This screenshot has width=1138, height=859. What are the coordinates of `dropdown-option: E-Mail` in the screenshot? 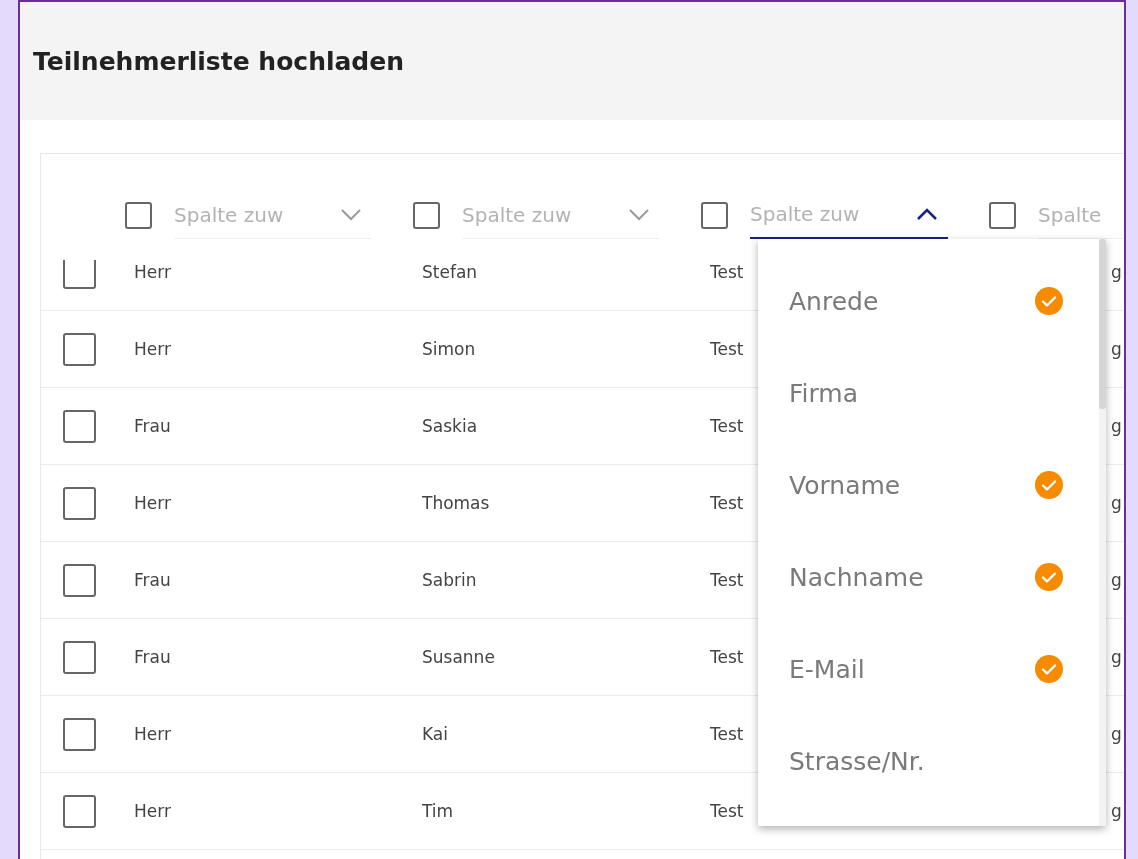 It's located at (928, 669).